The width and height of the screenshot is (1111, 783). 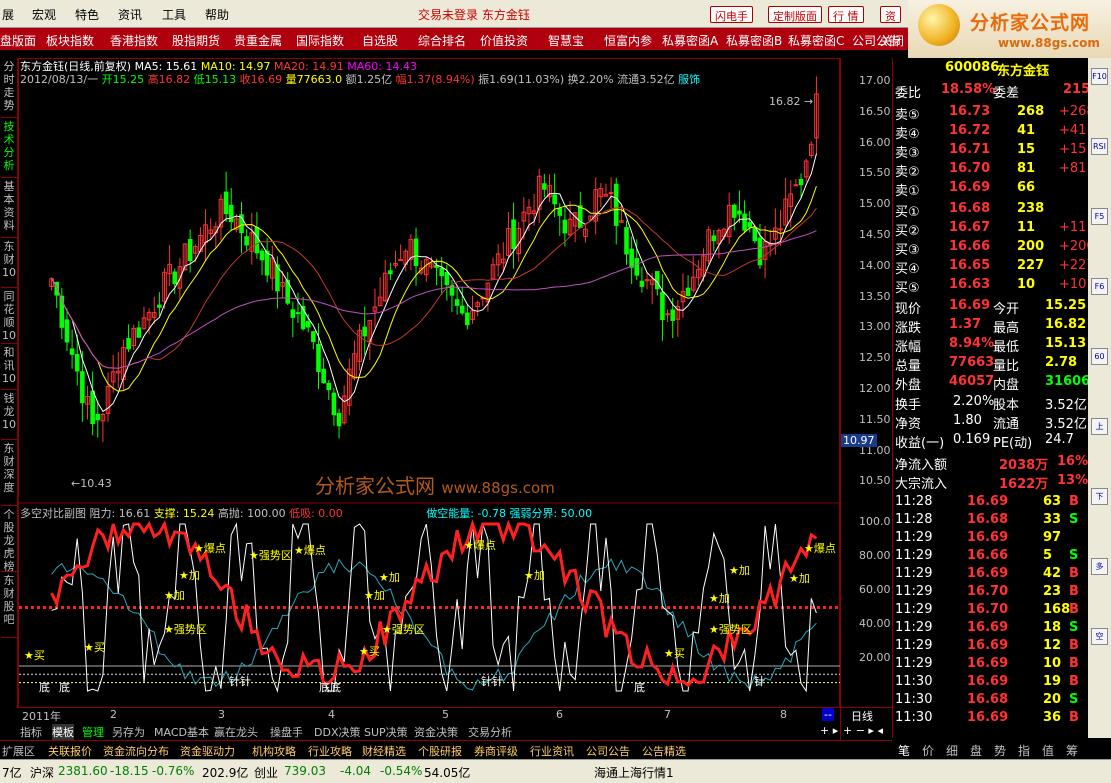 What do you see at coordinates (991, 364) in the screenshot?
I see `stat-row: 总量 77663 量比 2.78` at bounding box center [991, 364].